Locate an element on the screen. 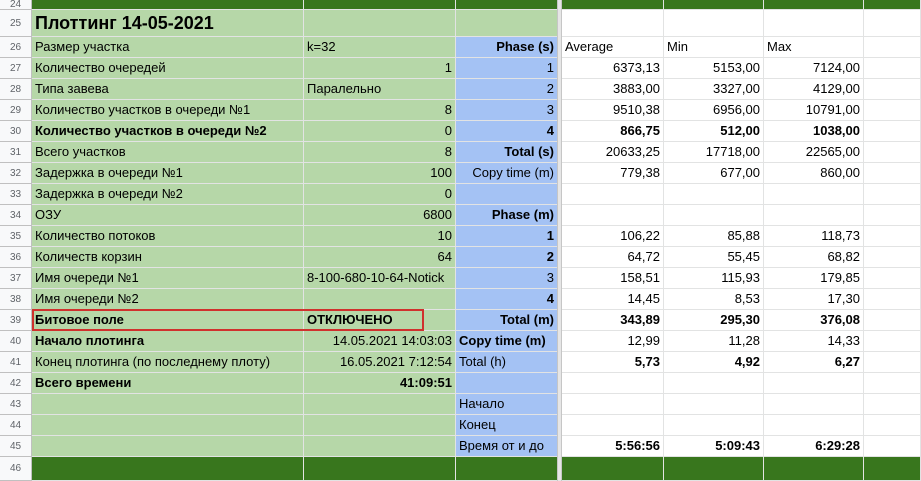 This screenshot has height=481, width=921. cell-E33 is located at coordinates (714, 194).